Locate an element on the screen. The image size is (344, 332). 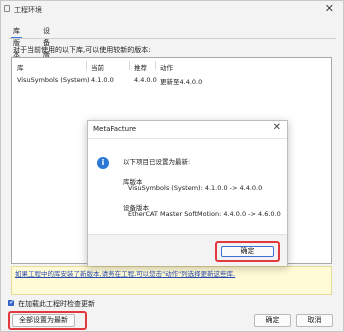
tab-device-versions: 设备版本 is located at coordinates (46, 48).